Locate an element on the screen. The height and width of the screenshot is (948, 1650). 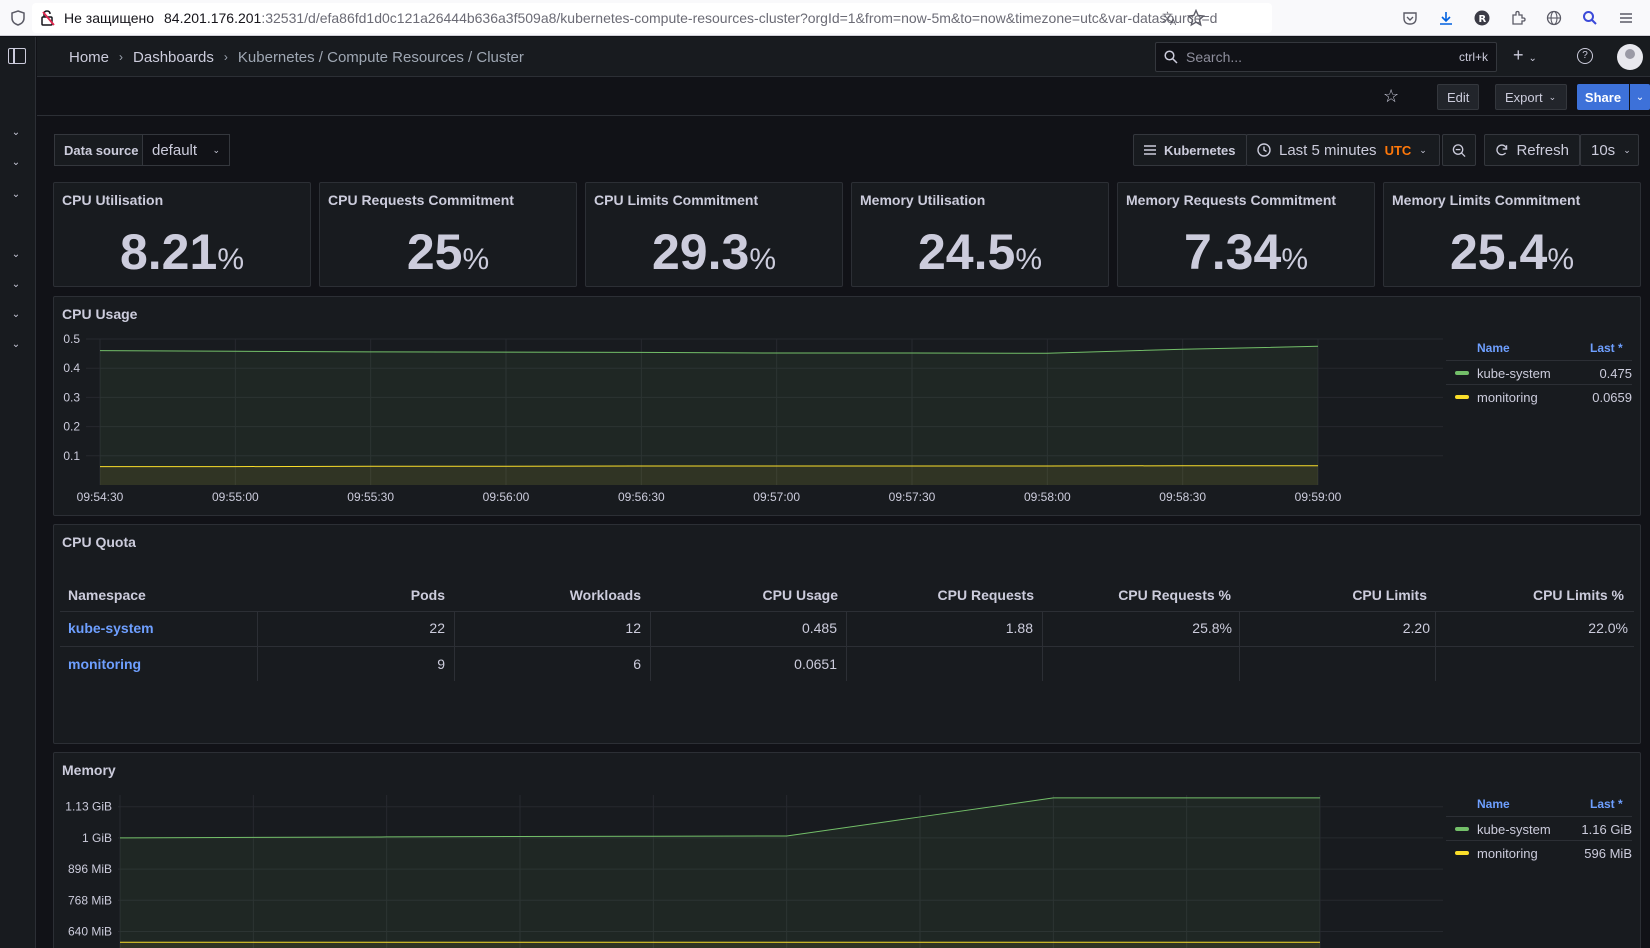
column-header-cpu-limits-pct: CPU Limits % is located at coordinates (1539, 595).